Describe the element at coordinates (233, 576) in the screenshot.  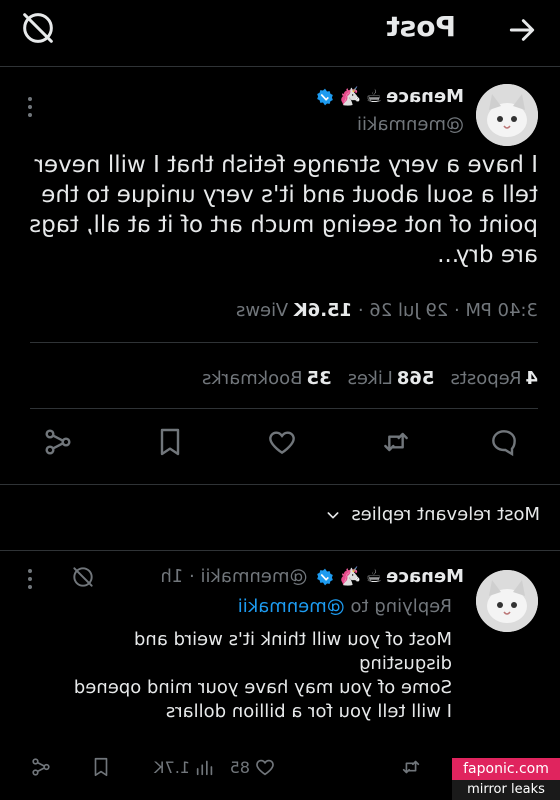
I see `reply-handle-time: @menmakii · 1h` at that location.